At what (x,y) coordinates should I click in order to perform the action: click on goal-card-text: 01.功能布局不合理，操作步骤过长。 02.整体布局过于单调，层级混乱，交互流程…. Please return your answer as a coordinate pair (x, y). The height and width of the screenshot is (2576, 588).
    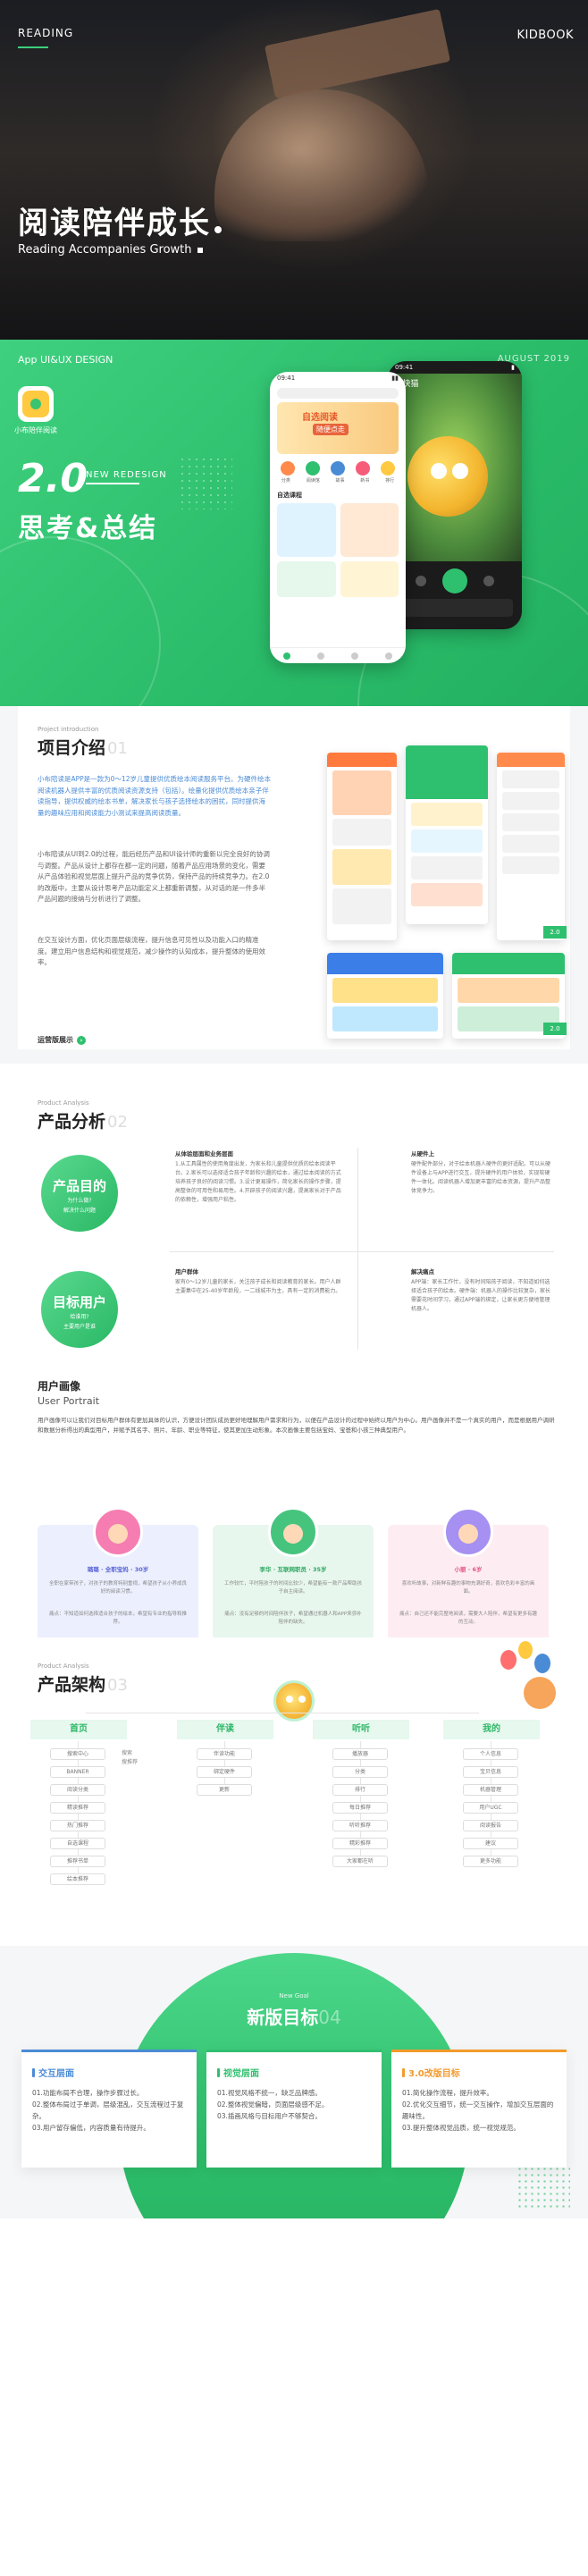
    Looking at the image, I should click on (109, 2111).